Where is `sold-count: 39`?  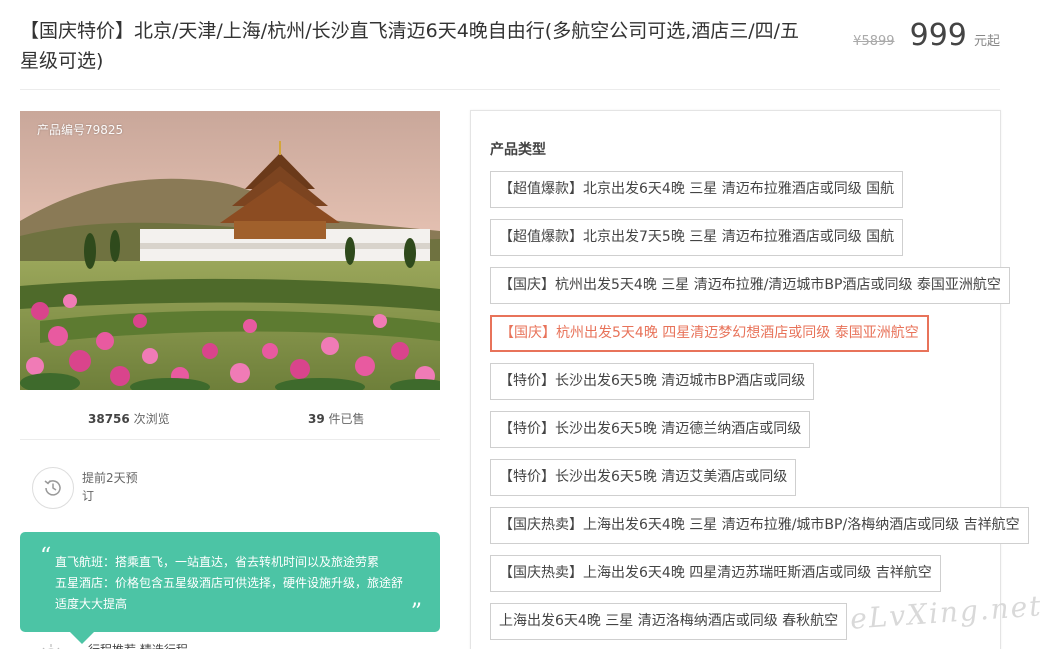
sold-count: 39 is located at coordinates (316, 419).